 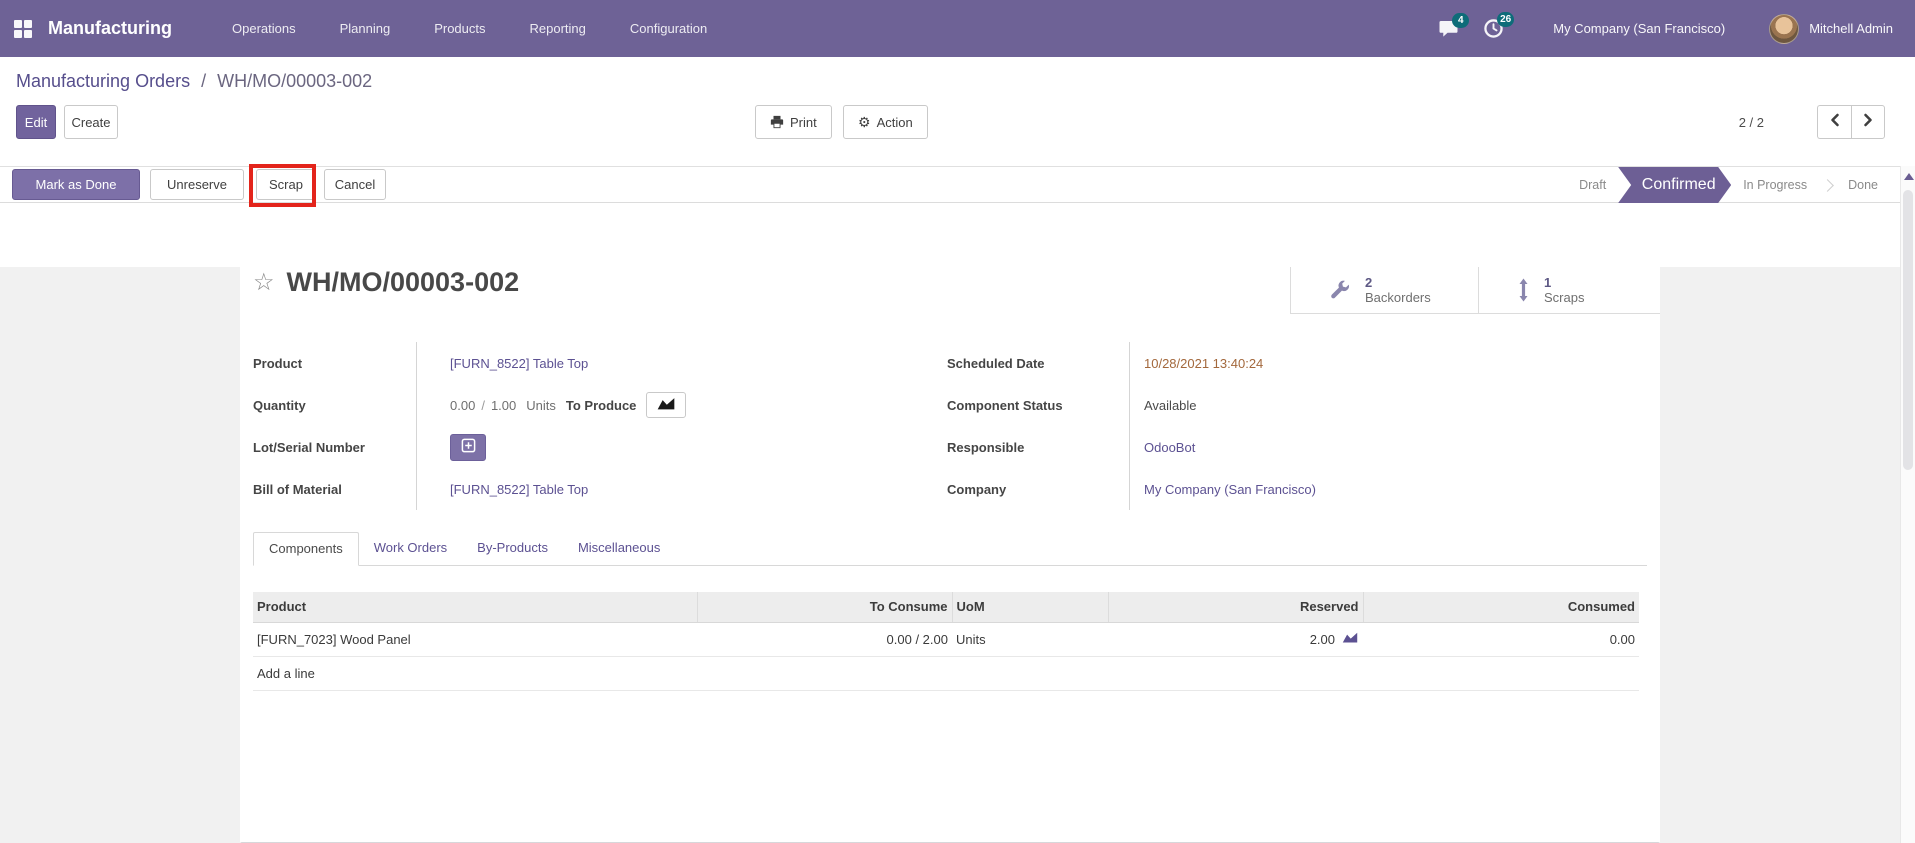 I want to click on column-header-product: Product, so click(x=475, y=607).